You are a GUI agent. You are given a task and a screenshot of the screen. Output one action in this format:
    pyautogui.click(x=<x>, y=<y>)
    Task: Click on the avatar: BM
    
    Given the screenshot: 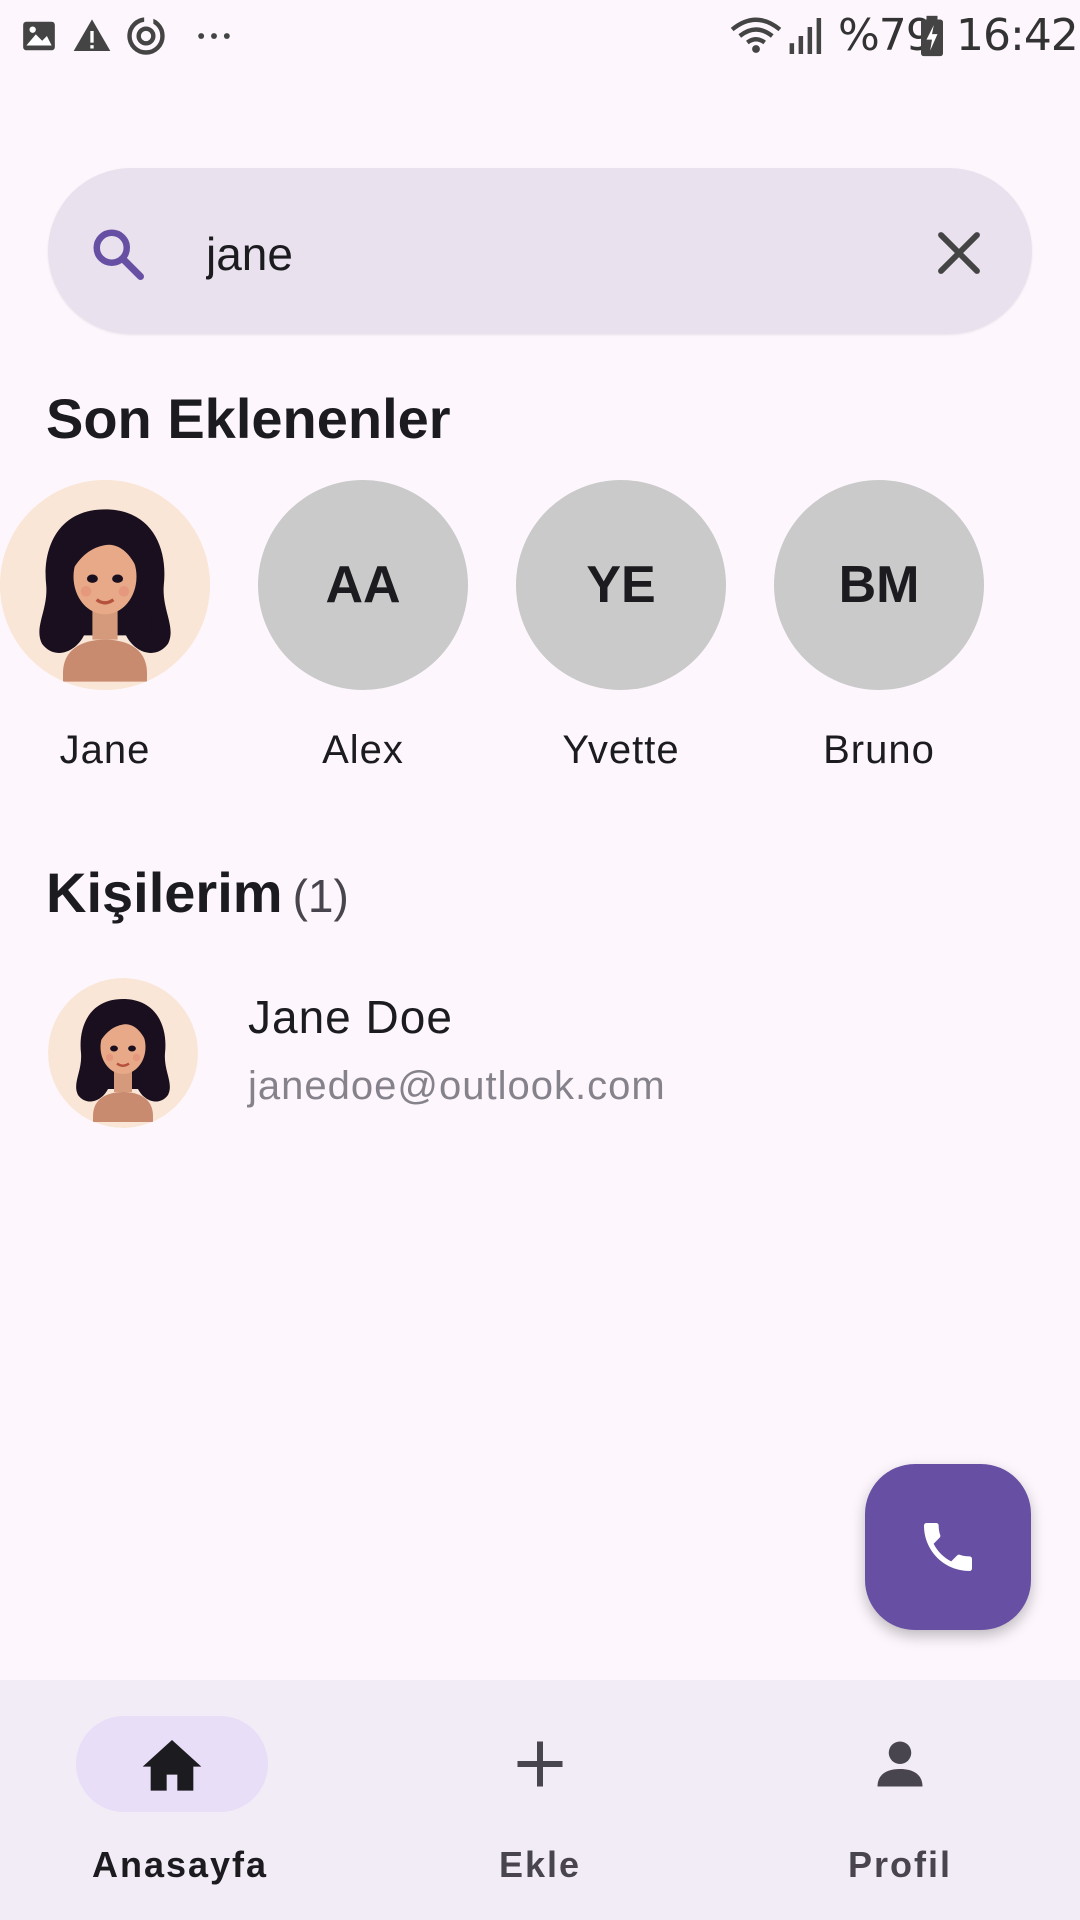 What is the action you would take?
    pyautogui.click(x=879, y=585)
    